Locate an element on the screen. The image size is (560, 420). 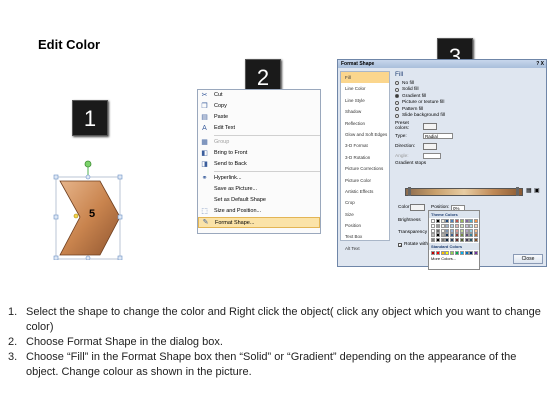
dialog-window-controls: ? X is located at coordinates (540, 64).